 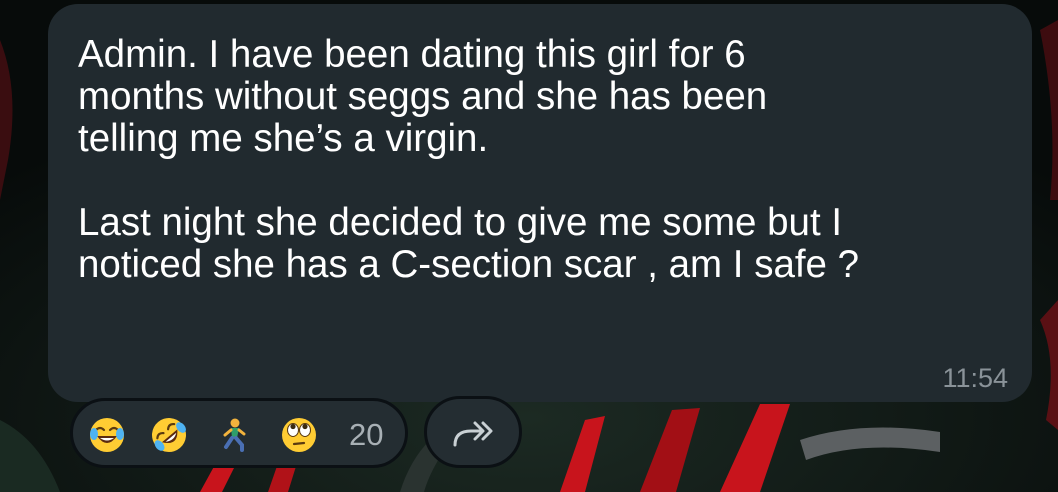 I want to click on reactions-pill: 20, so click(x=239, y=433).